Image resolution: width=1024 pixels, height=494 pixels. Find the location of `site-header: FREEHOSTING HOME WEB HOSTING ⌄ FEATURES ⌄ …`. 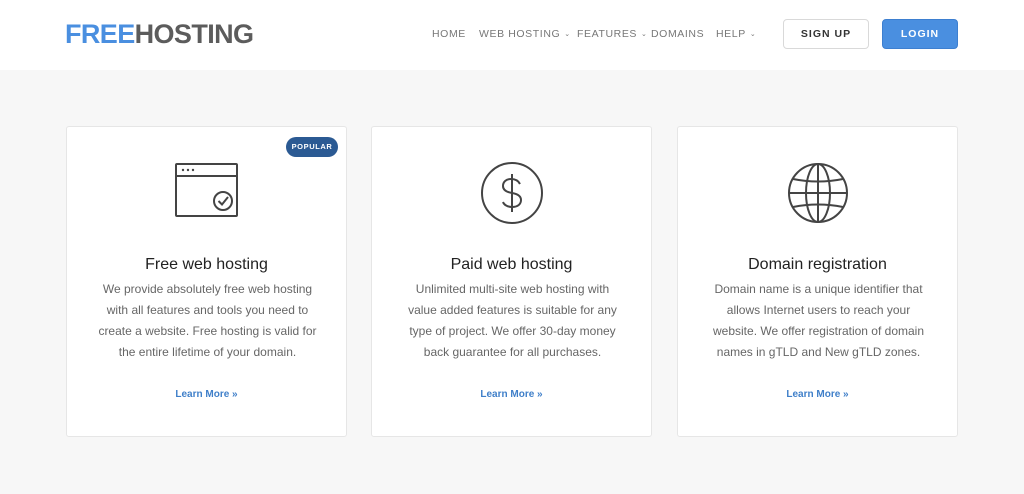

site-header: FREEHOSTING HOME WEB HOSTING ⌄ FEATURES ⌄ … is located at coordinates (512, 35).